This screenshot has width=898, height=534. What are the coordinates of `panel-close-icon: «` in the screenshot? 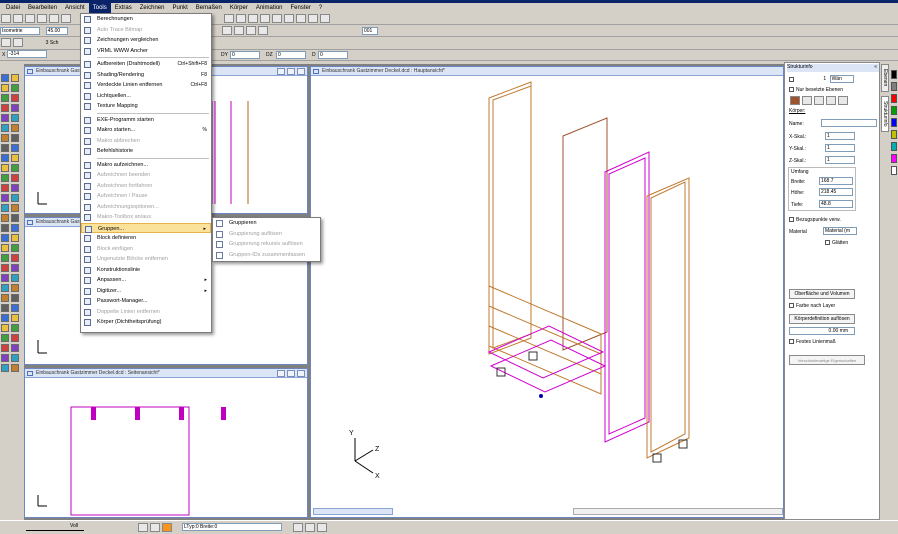 It's located at (875, 67).